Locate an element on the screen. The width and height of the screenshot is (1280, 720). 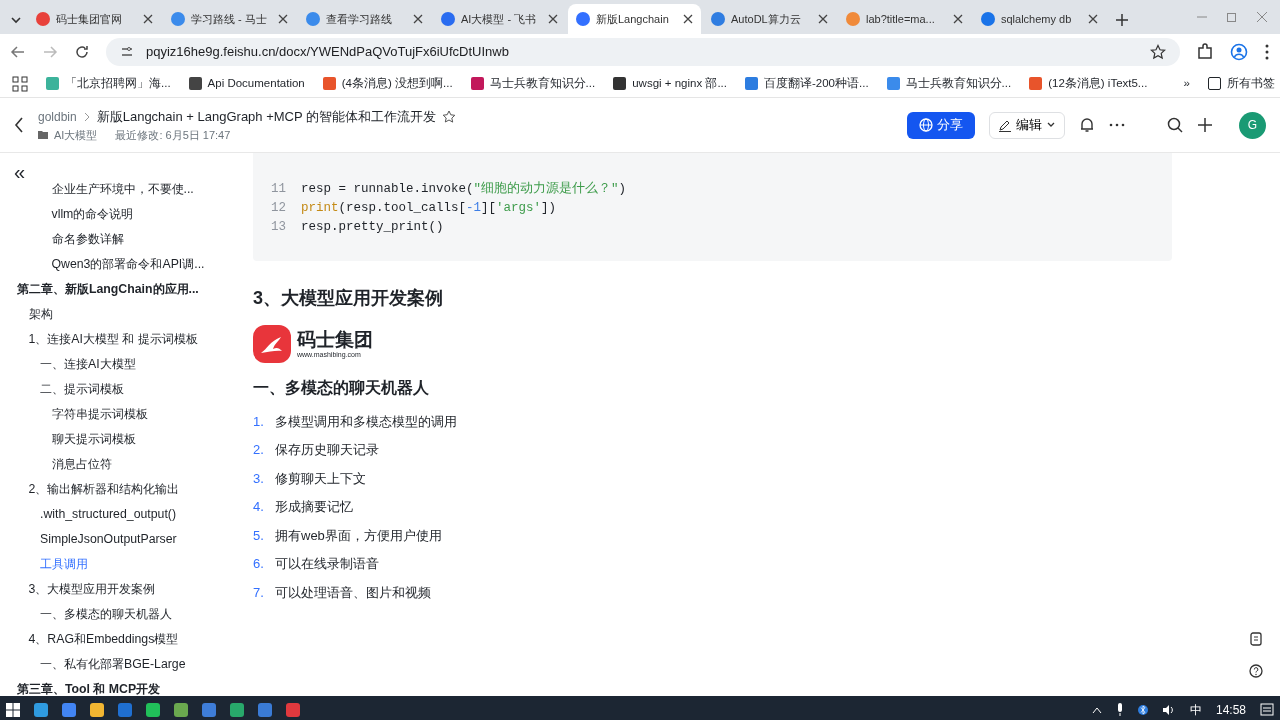
list-item-text: 拥有web界面，方便用户使用 is located at coordinates (358, 535).